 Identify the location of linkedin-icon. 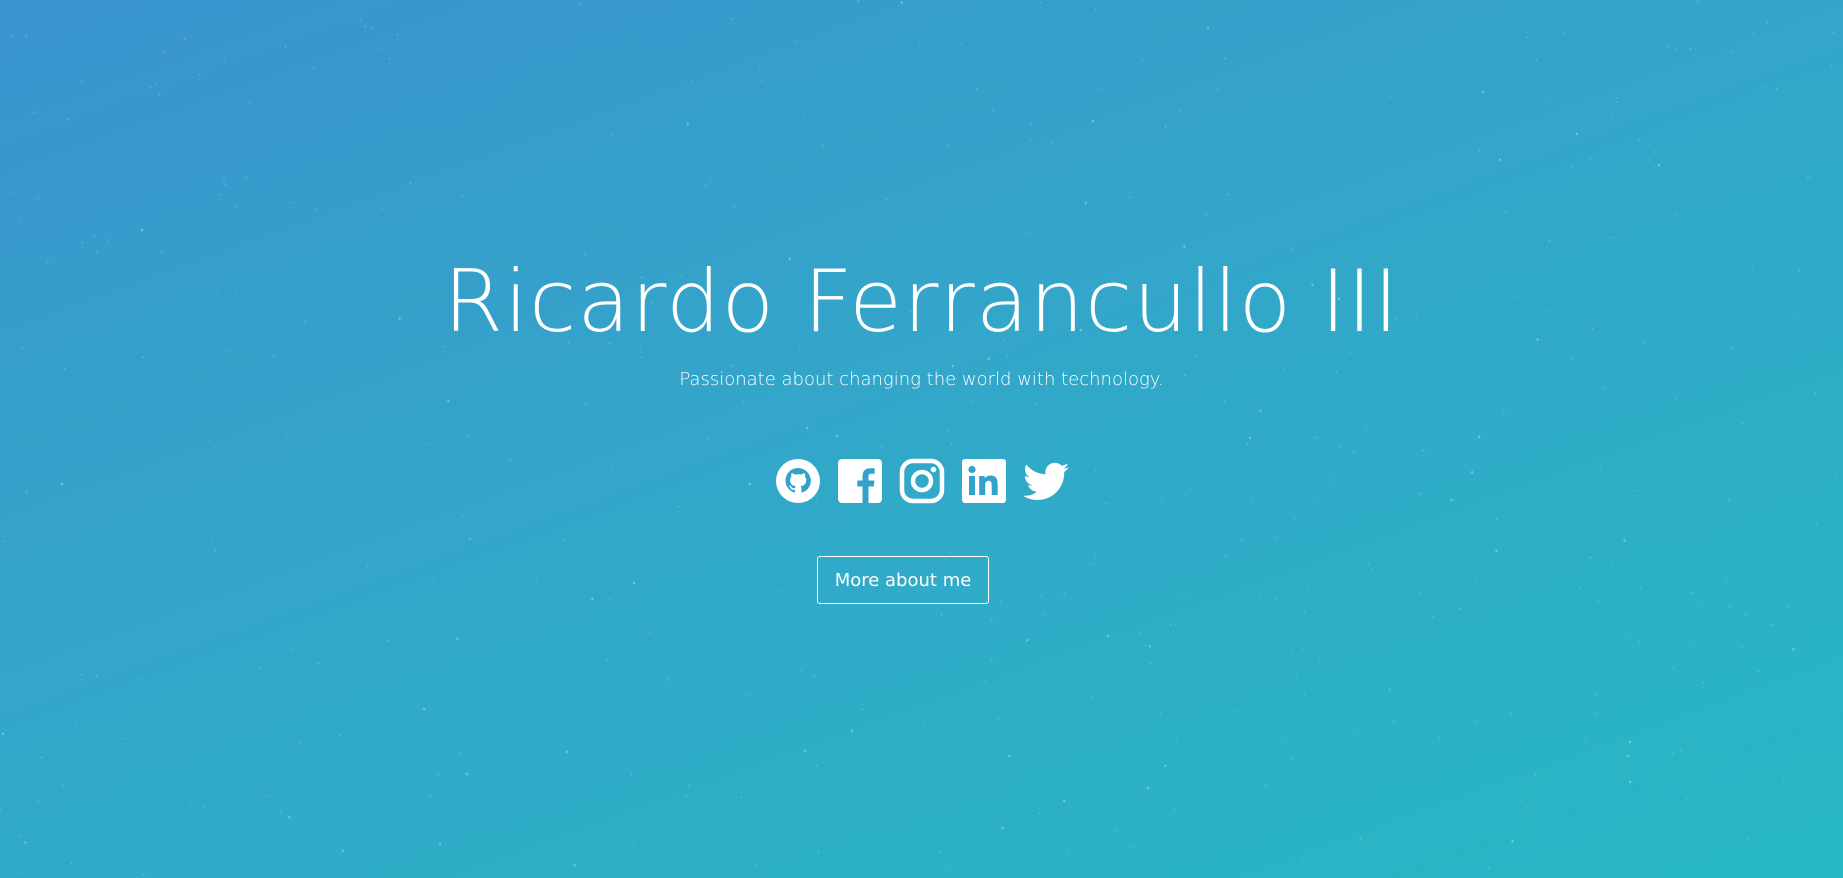
(983, 481).